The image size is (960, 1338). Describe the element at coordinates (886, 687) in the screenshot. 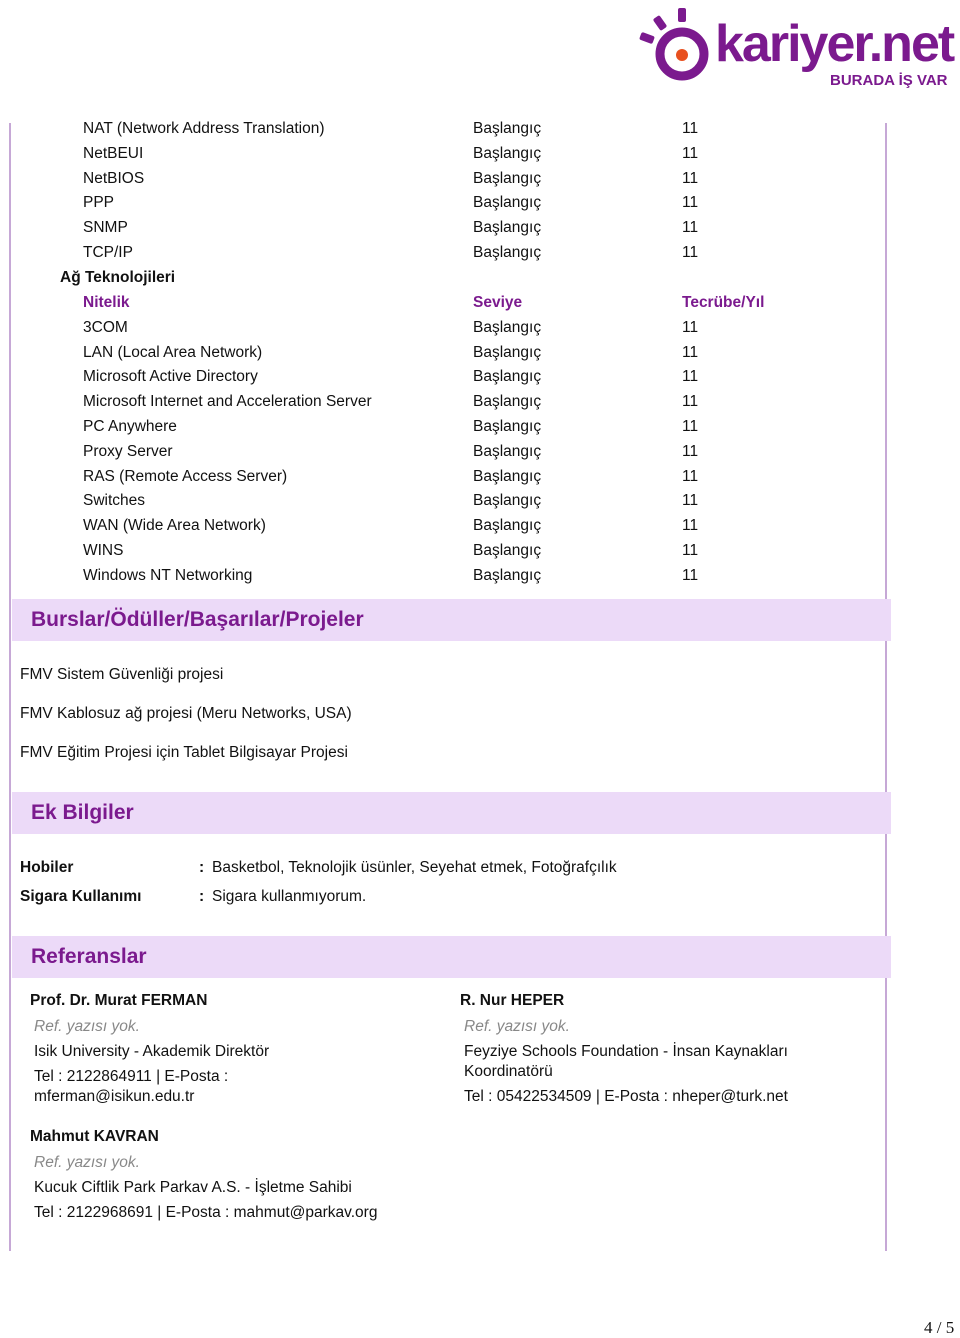

I see `frame-border-right` at that location.